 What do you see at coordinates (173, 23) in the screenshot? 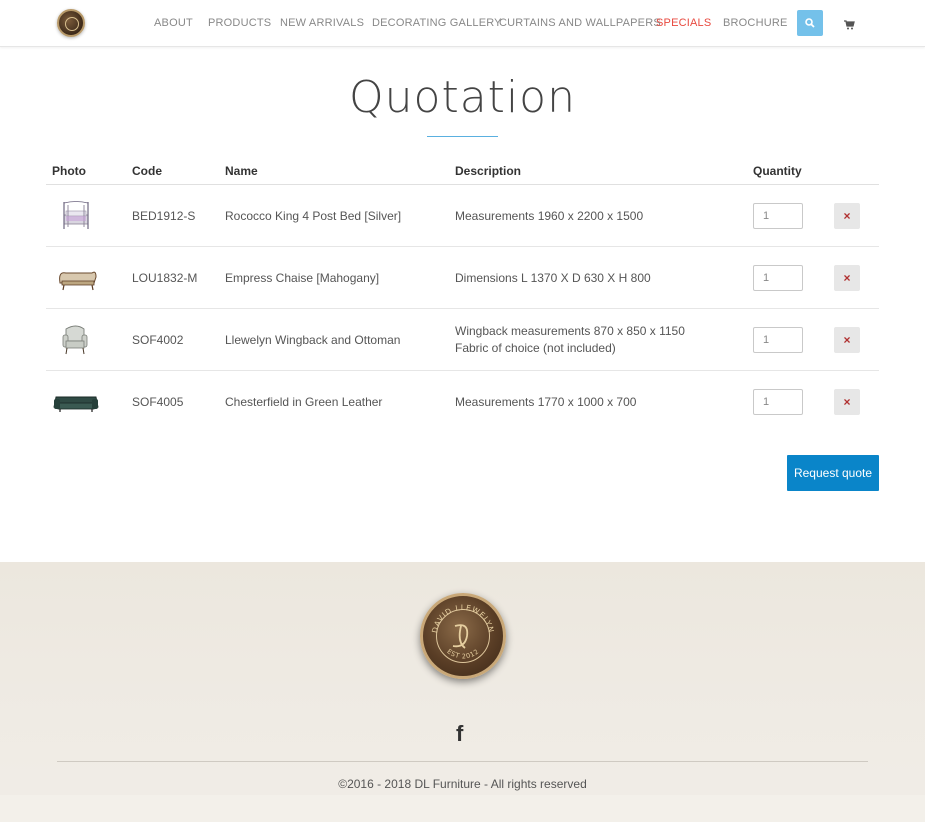
I see `nav-about: ABOUT` at bounding box center [173, 23].